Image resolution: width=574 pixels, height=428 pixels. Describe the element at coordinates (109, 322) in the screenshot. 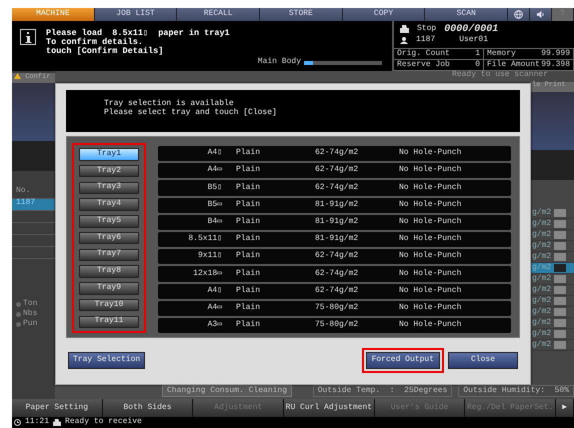

I see `tray-button: Tray11` at that location.